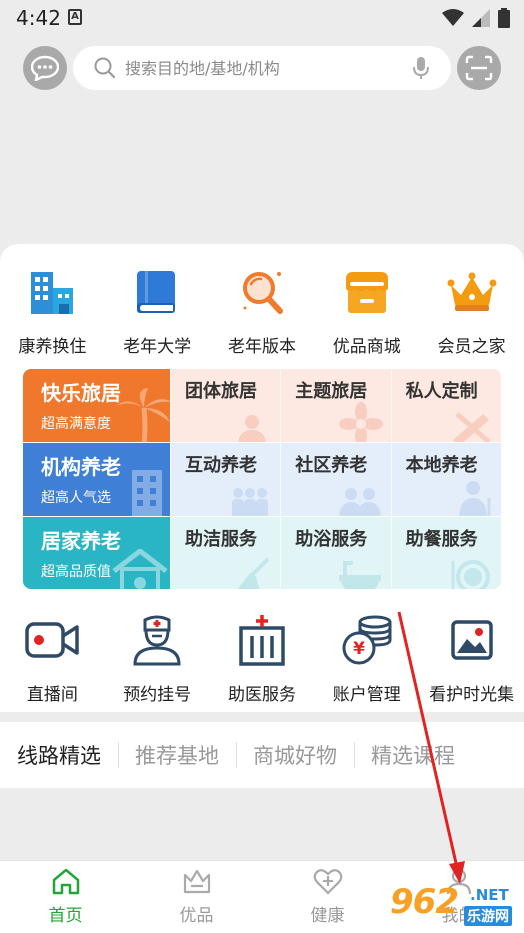  Describe the element at coordinates (52, 347) in the screenshot. I see `feature-label: 康养换住` at that location.